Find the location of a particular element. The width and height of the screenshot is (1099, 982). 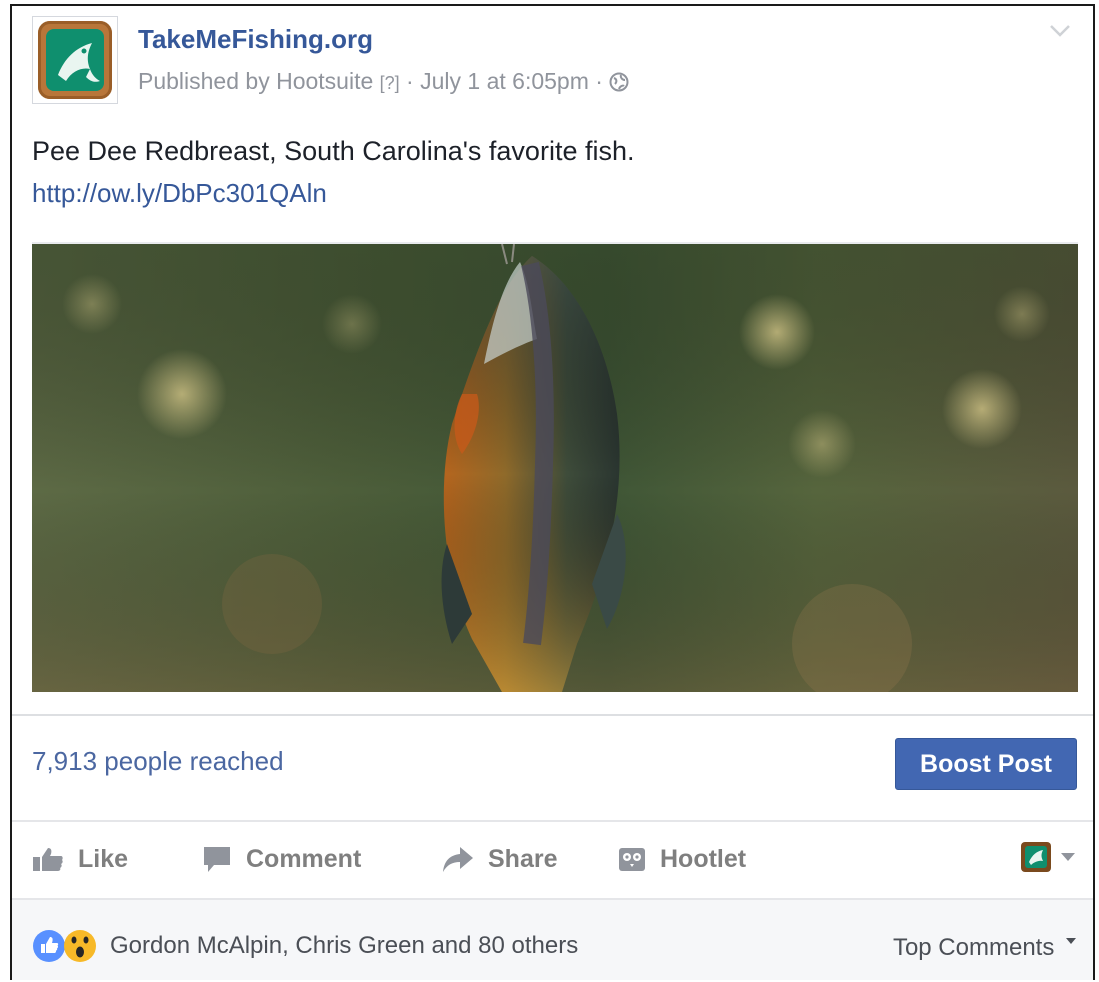

page-avatar-small-icon is located at coordinates (1036, 857).